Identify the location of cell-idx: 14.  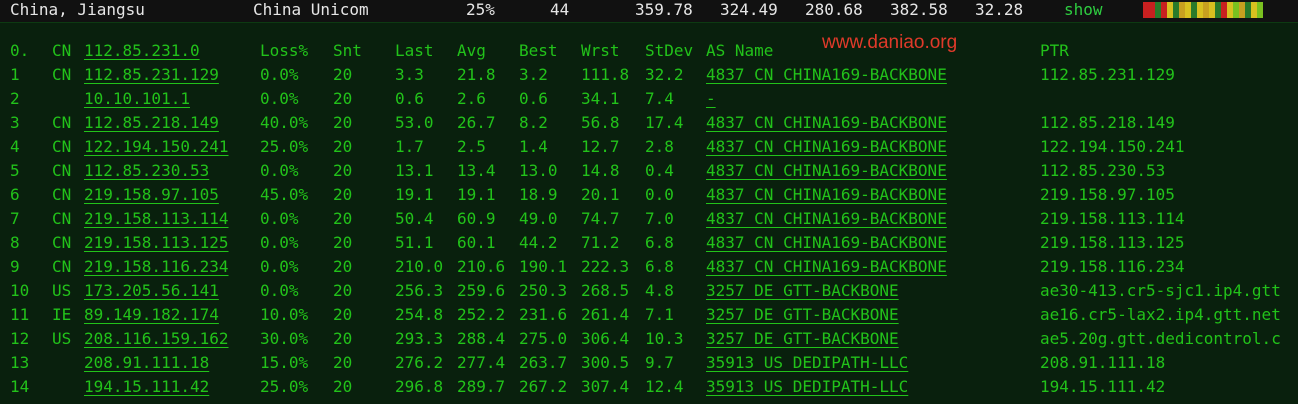
(20, 386).